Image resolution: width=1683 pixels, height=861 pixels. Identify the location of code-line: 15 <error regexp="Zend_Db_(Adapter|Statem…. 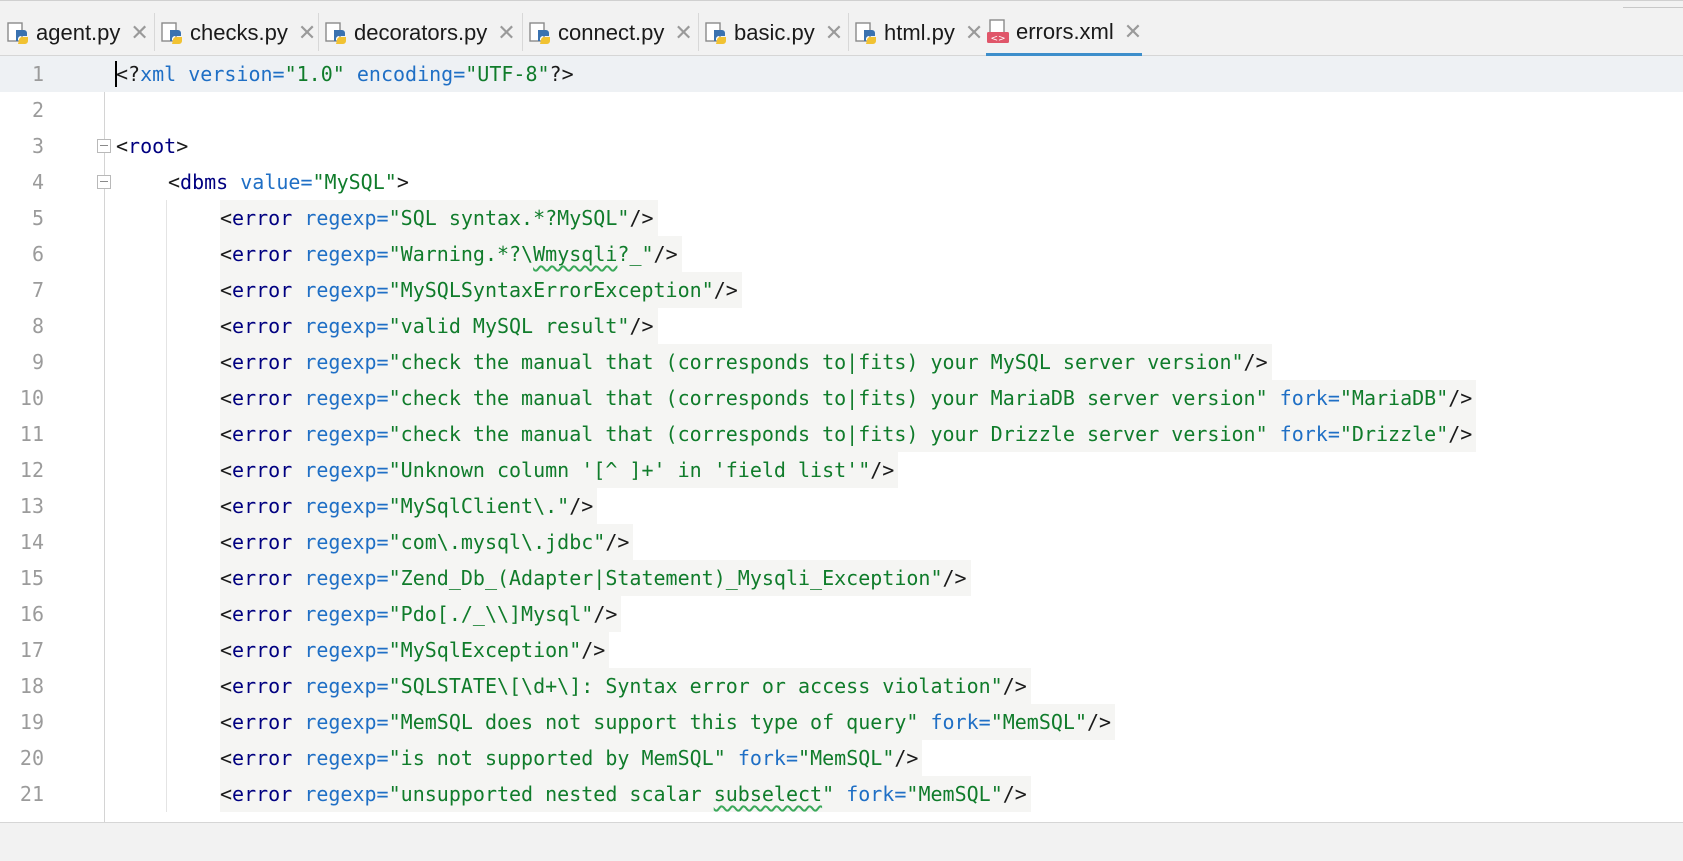
(841, 578).